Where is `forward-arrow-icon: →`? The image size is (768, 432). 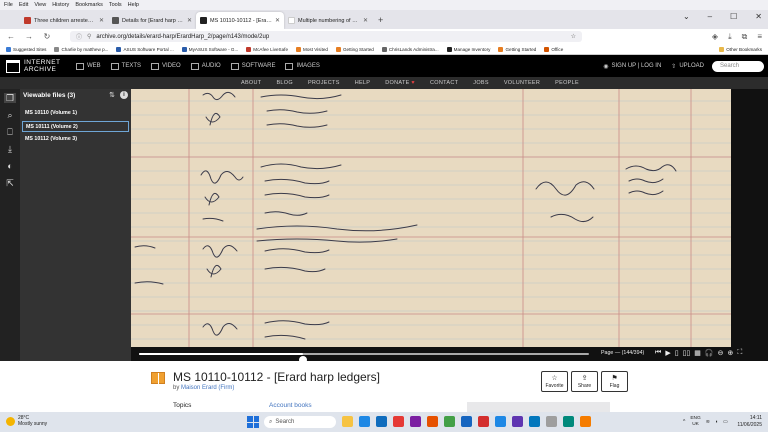
forward-arrow-icon: → is located at coordinates (29, 36).